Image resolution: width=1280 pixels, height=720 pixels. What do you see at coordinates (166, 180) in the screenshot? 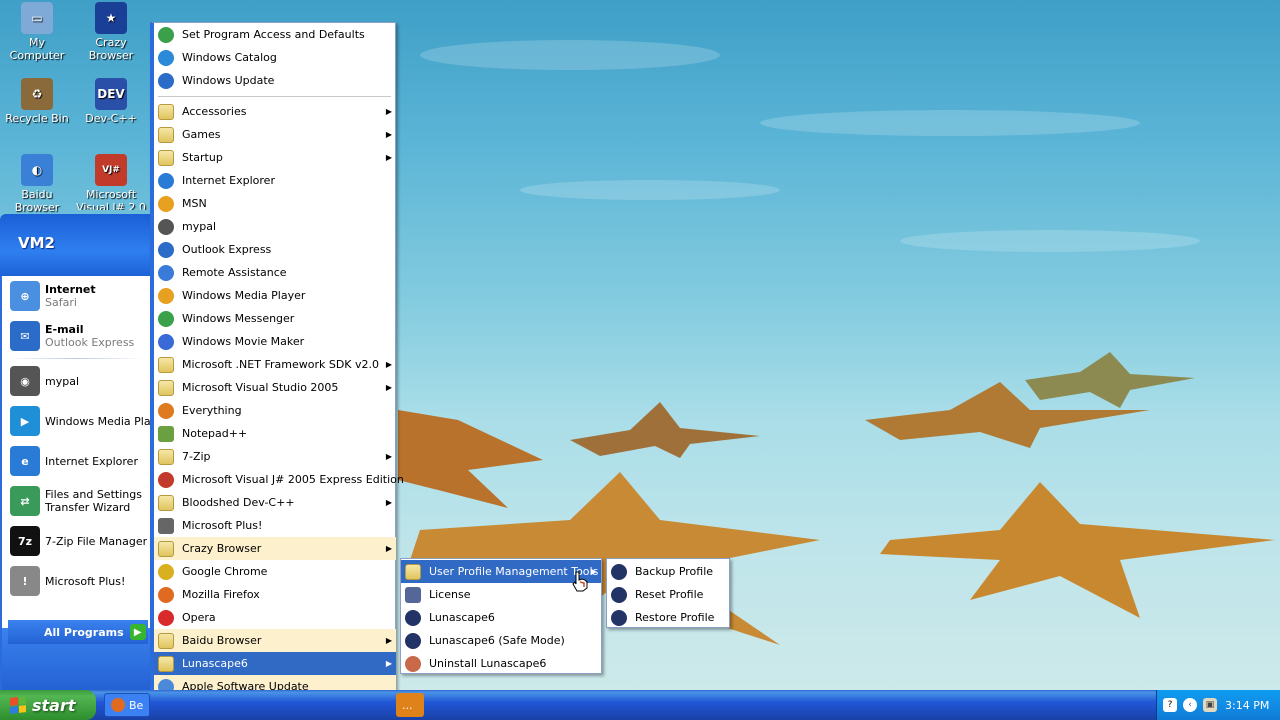
I see `ie-icon` at bounding box center [166, 180].